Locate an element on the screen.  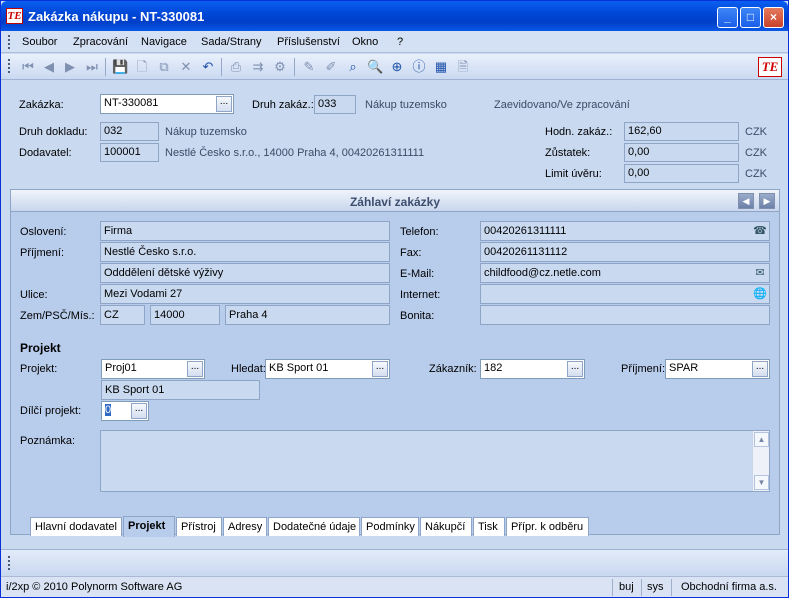
tab-podminky: Podmínky is located at coordinates (390, 526).